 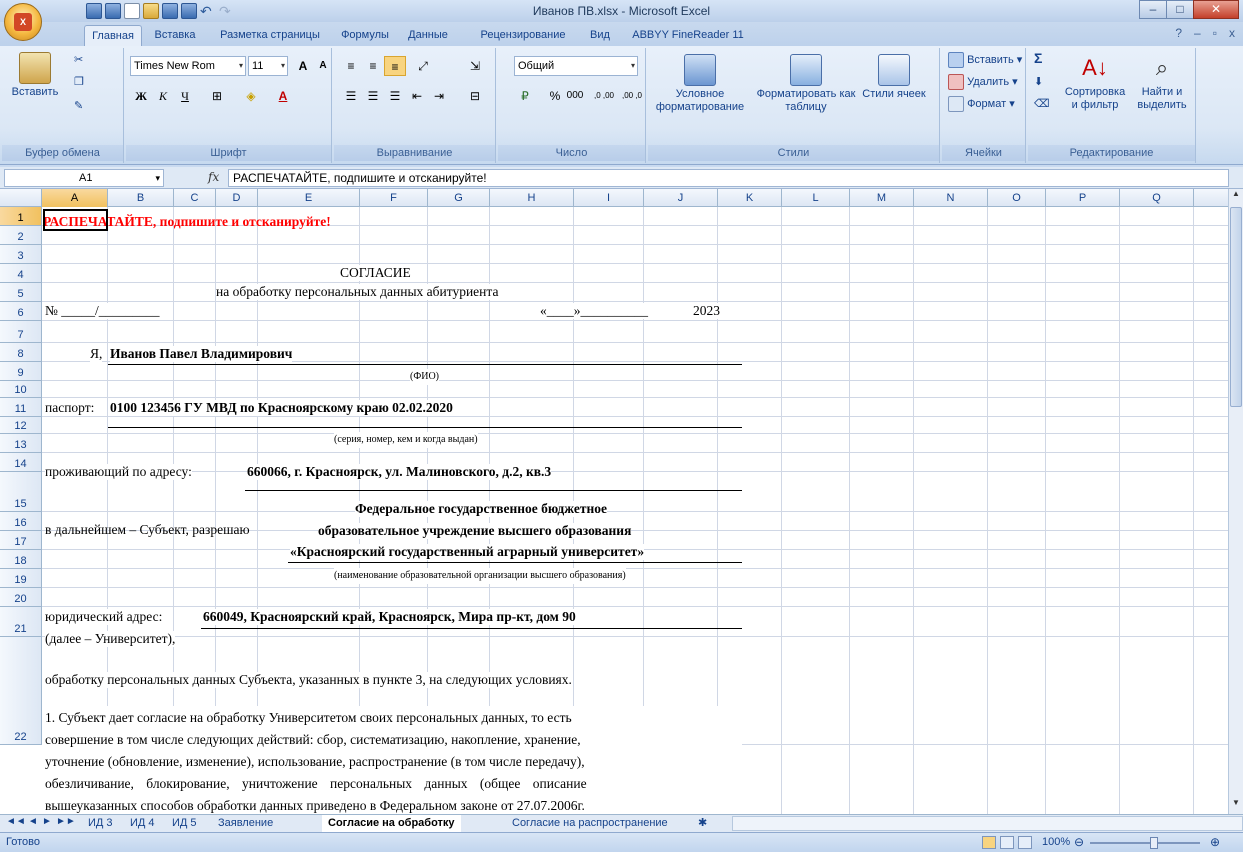 What do you see at coordinates (475, 96) in the screenshot?
I see `merge-center-icon: ⊟` at bounding box center [475, 96].